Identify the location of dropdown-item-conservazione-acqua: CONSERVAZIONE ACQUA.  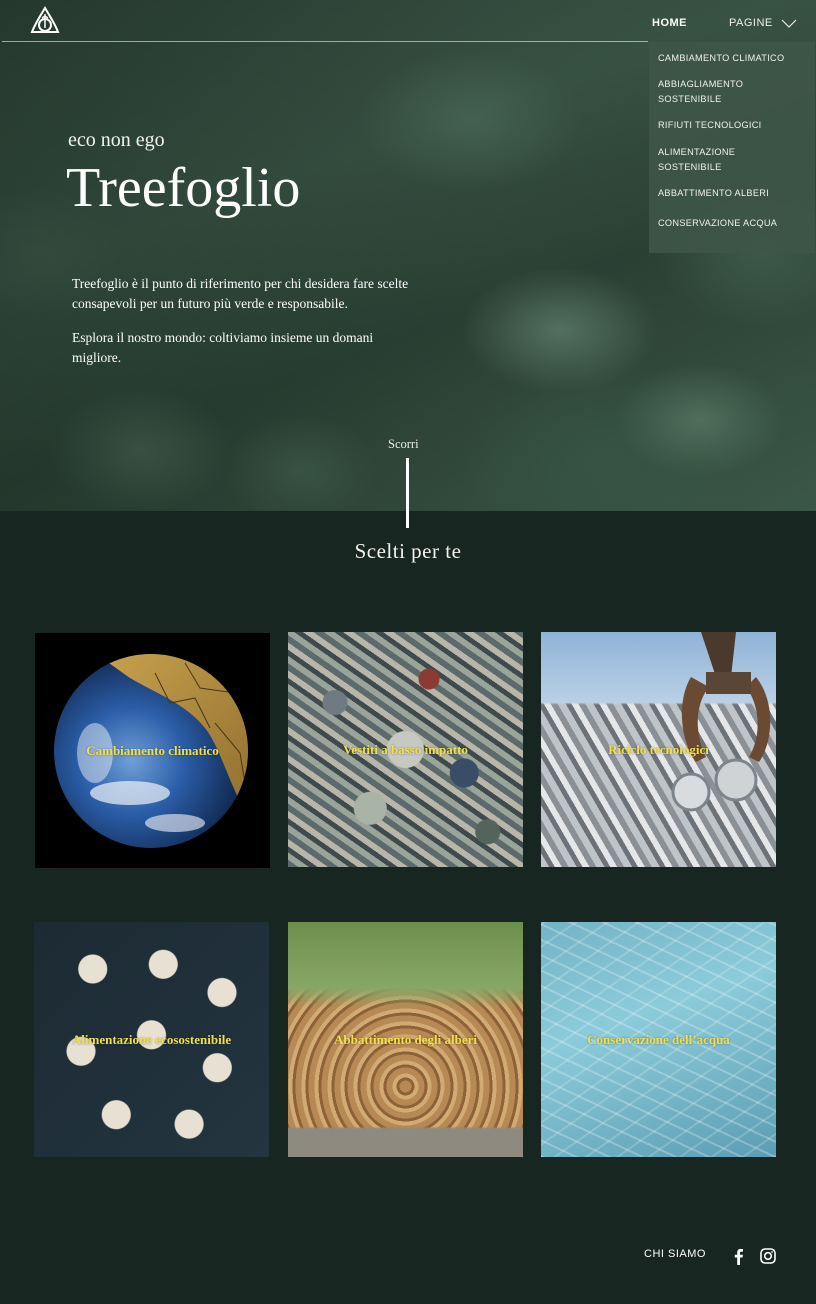
(733, 223).